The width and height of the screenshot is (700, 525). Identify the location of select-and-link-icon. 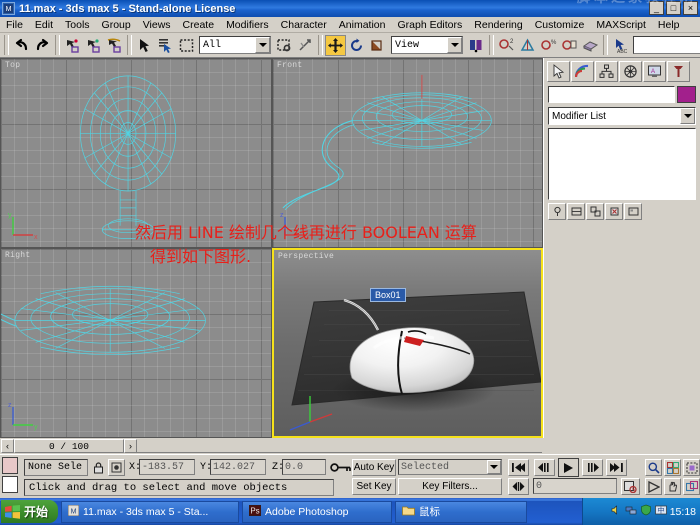
(72, 45).